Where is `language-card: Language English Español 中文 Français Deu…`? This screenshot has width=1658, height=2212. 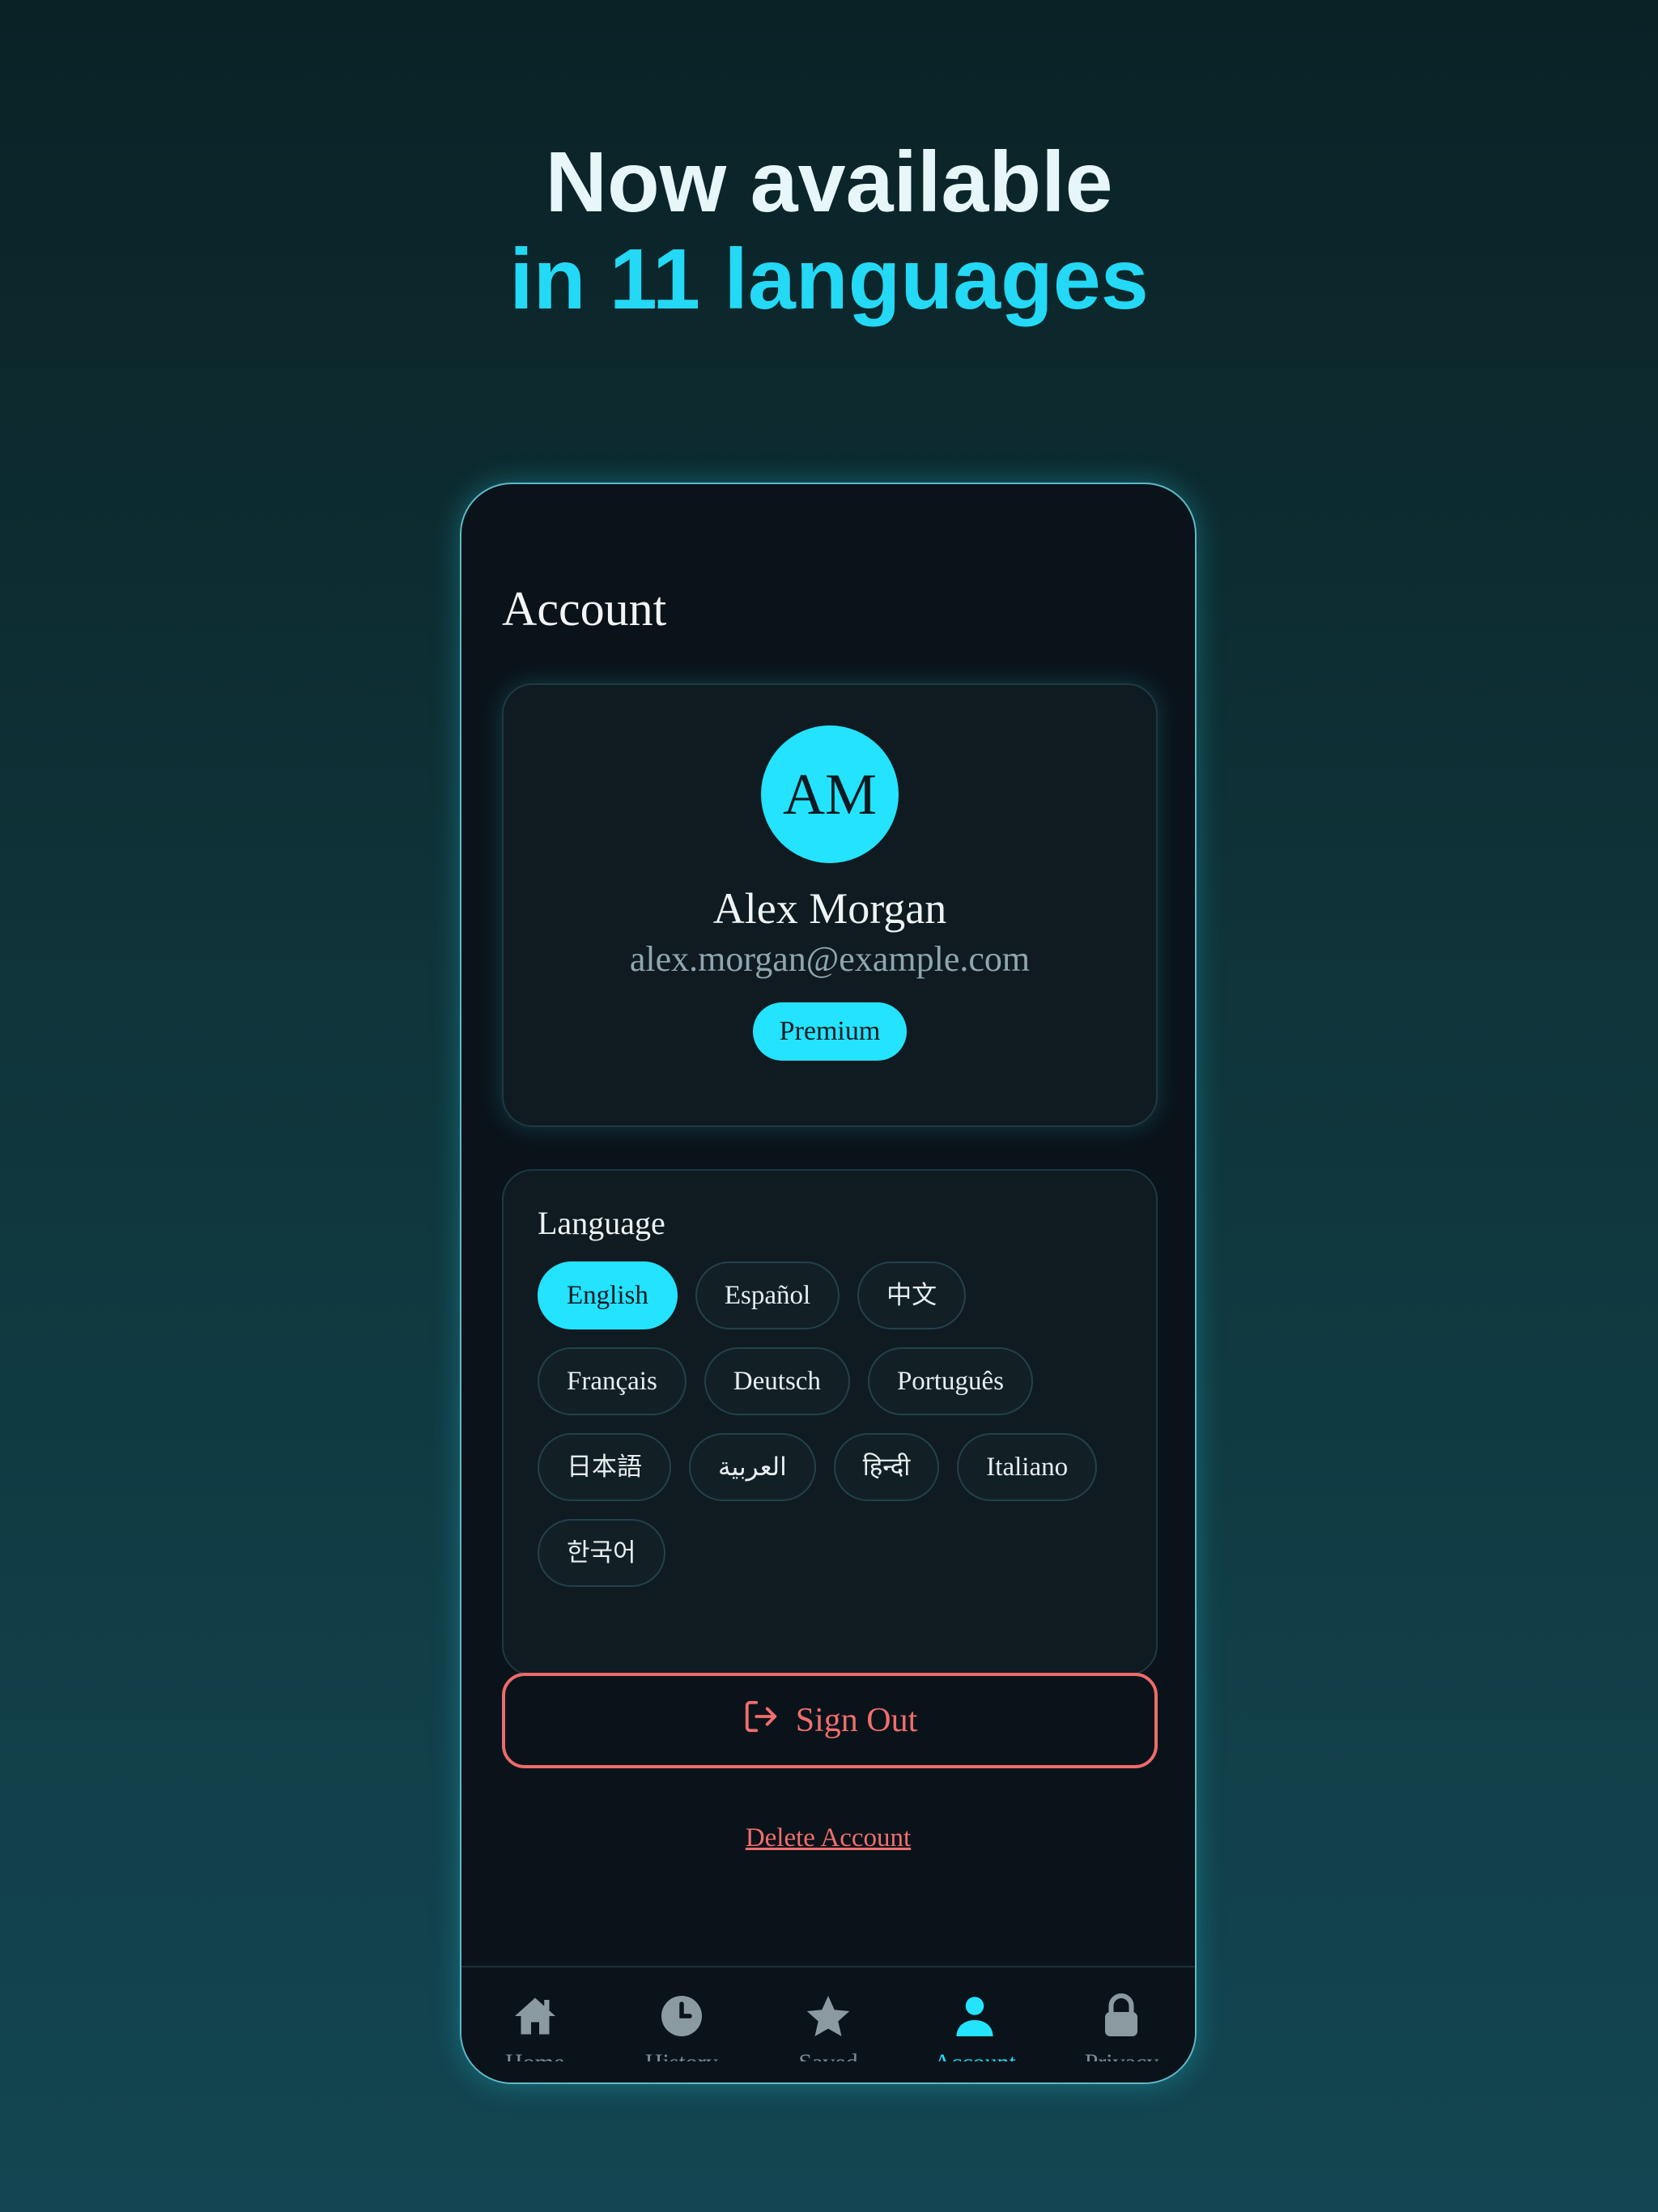 language-card: Language English Español 中文 Français Deu… is located at coordinates (830, 1423).